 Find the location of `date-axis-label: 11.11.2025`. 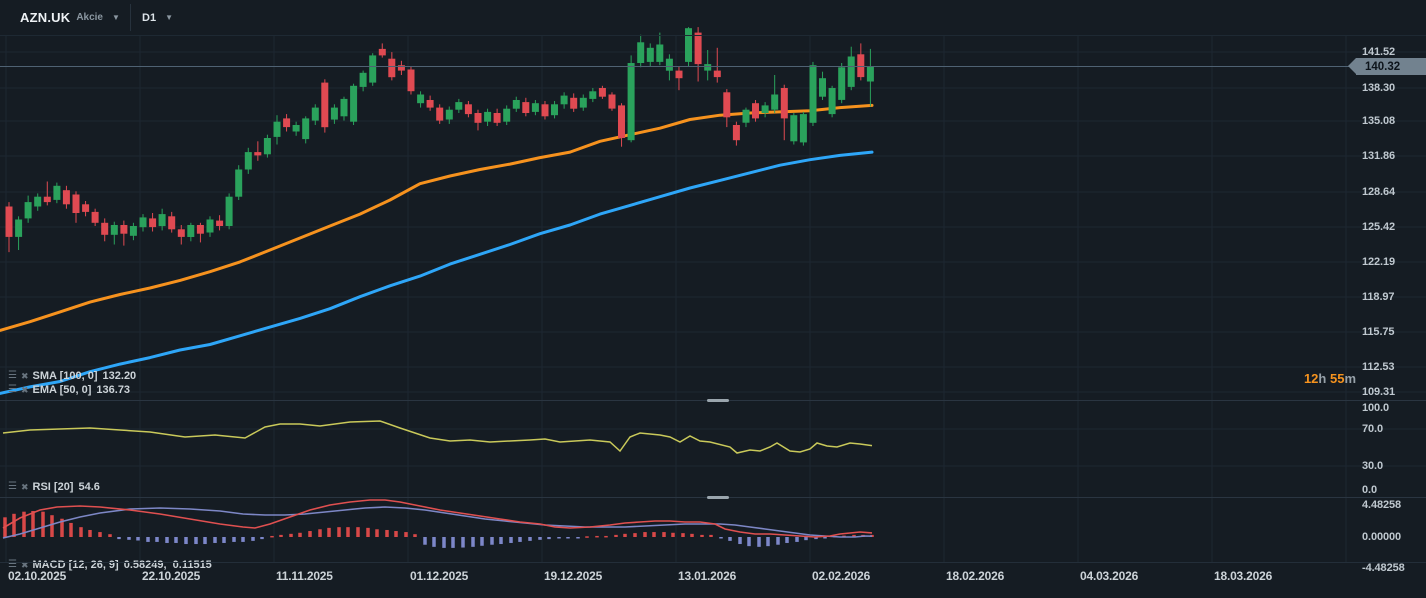

date-axis-label: 11.11.2025 is located at coordinates (304, 576).